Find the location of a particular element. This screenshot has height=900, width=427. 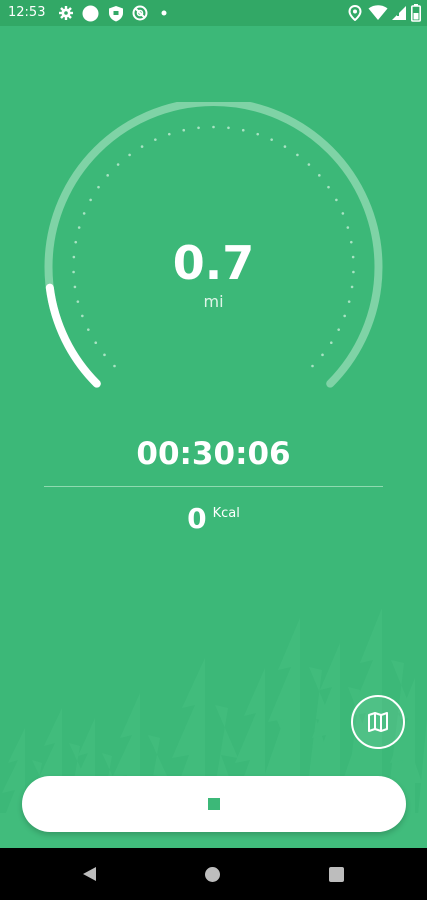

stop-icon is located at coordinates (214, 804).